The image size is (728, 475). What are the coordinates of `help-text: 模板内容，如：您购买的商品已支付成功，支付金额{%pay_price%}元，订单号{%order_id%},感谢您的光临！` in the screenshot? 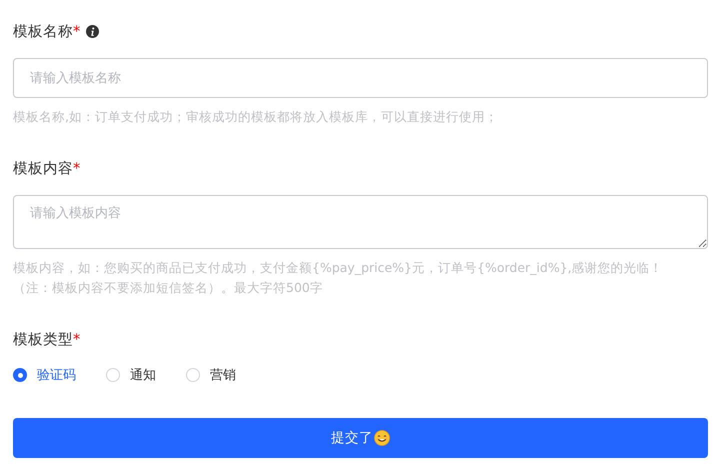 It's located at (338, 268).